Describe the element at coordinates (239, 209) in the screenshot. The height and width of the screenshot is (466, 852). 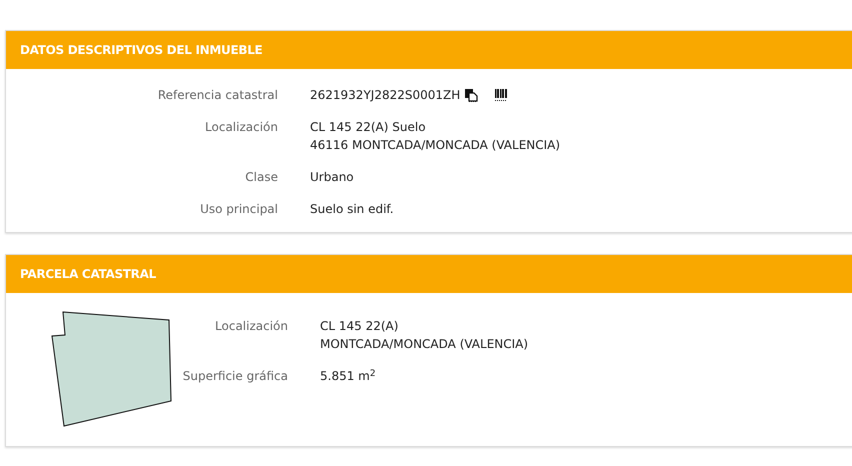
I see `field-label: Uso principal` at that location.